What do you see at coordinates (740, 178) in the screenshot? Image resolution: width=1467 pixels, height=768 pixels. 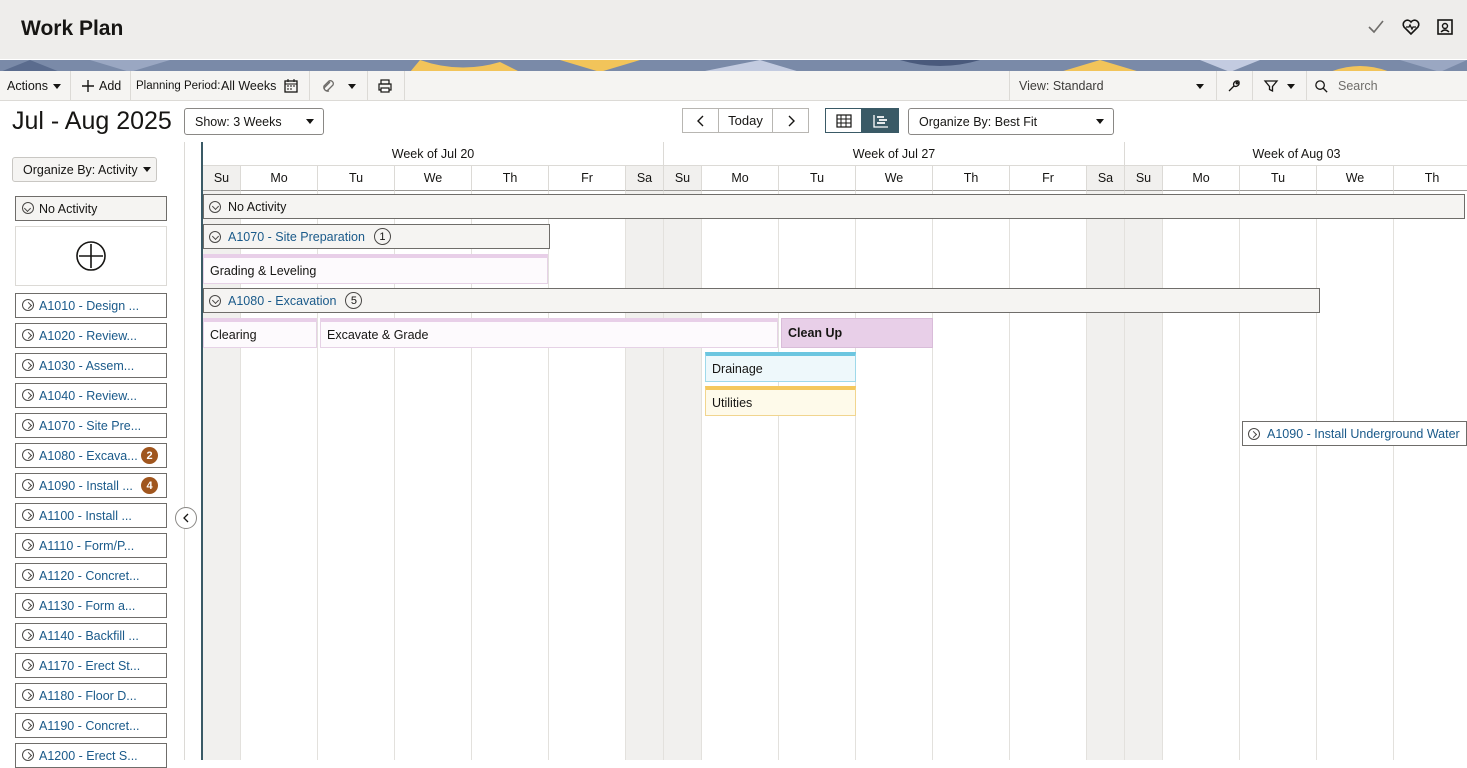 I see `day-header: Mo` at bounding box center [740, 178].